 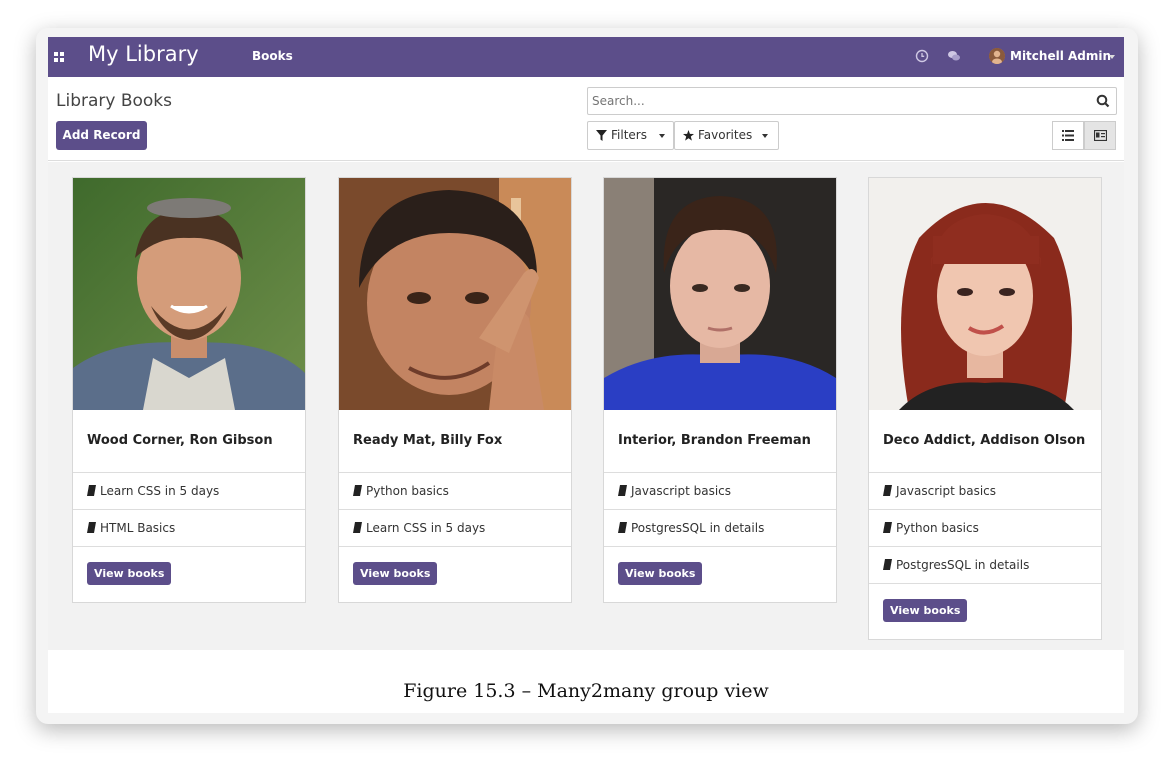 I want to click on user-avatar, so click(x=997, y=56).